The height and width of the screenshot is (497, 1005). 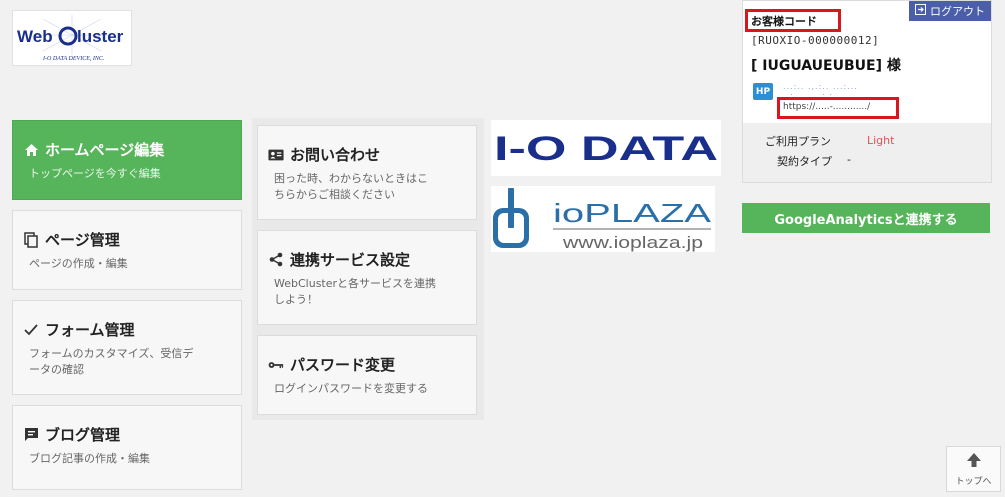 I want to click on password-change-tile: パスワード変更 ログインパスワードを変更する, so click(x=367, y=375).